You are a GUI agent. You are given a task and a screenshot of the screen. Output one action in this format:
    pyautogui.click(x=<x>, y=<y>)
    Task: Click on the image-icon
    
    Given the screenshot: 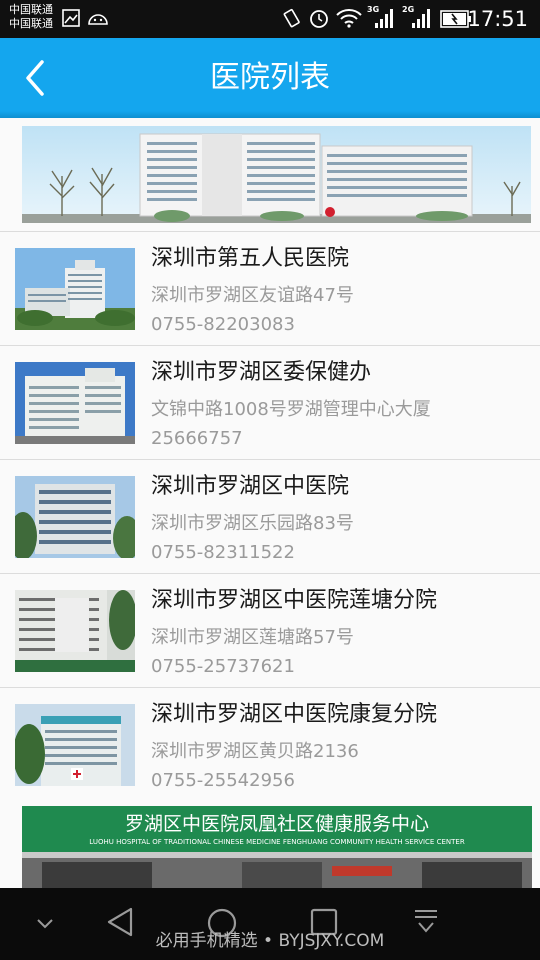 What is the action you would take?
    pyautogui.click(x=71, y=18)
    